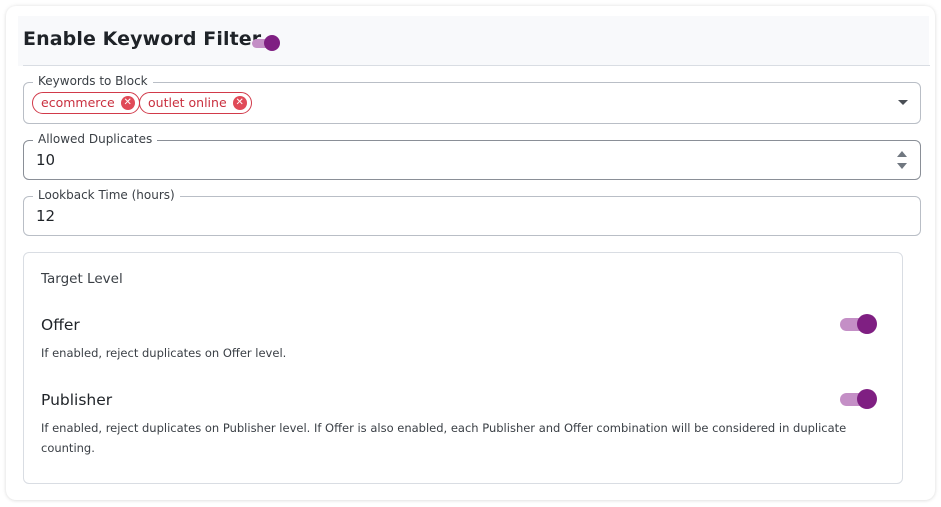 The height and width of the screenshot is (507, 941). I want to click on target-level-title: Target Level, so click(82, 279).